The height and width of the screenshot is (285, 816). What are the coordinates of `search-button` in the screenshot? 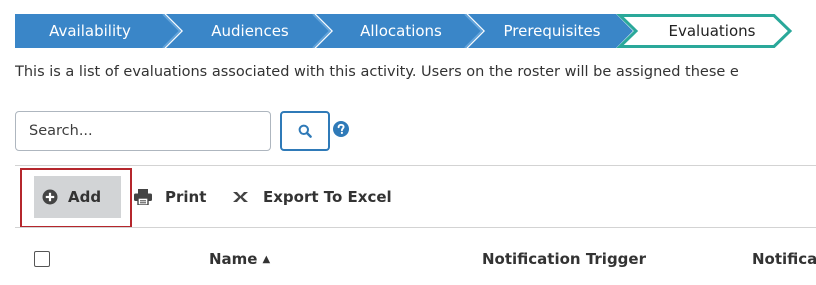 It's located at (305, 131).